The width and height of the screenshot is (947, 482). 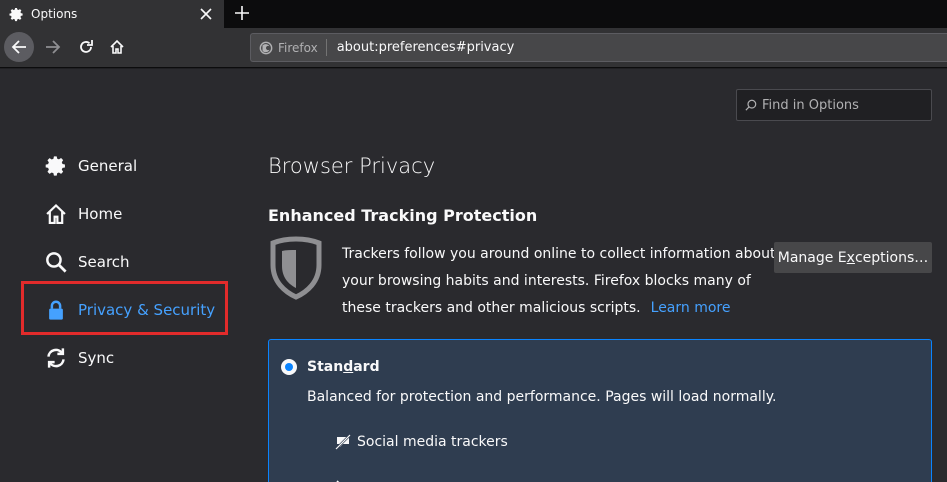 I want to click on identity-label: Firefox, so click(x=298, y=47).